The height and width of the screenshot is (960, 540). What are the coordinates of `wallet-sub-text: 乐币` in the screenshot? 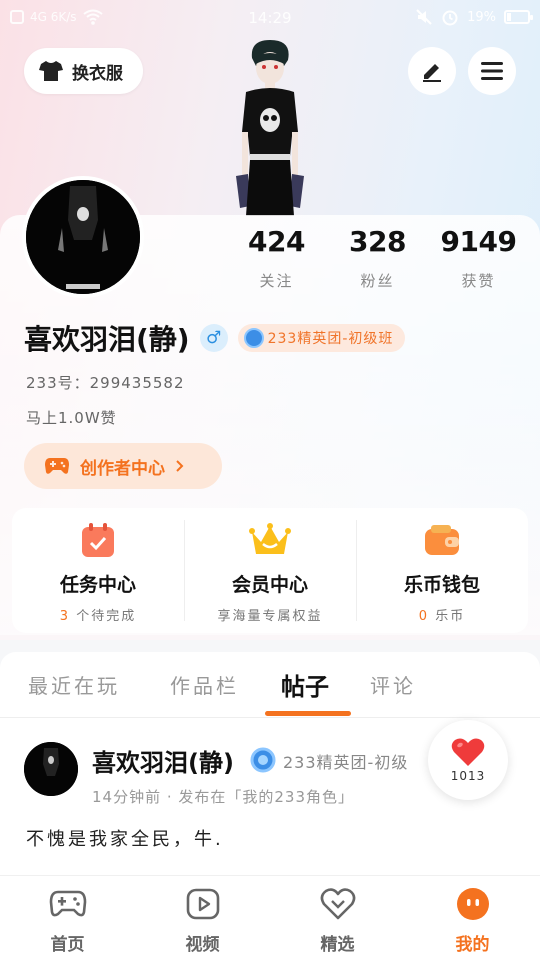 It's located at (450, 616).